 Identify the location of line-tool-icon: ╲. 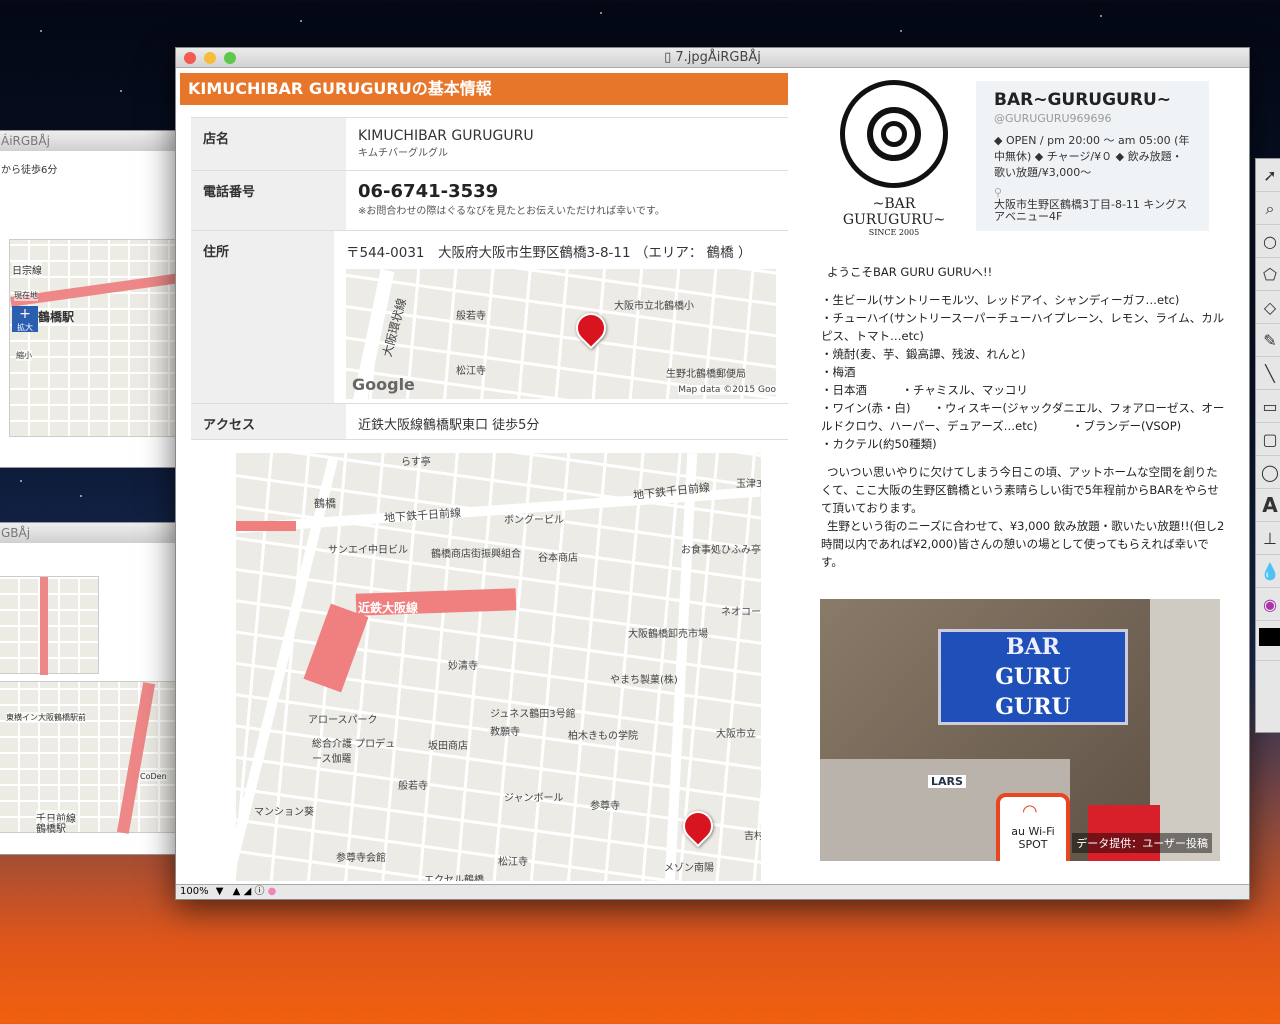
(1268, 373).